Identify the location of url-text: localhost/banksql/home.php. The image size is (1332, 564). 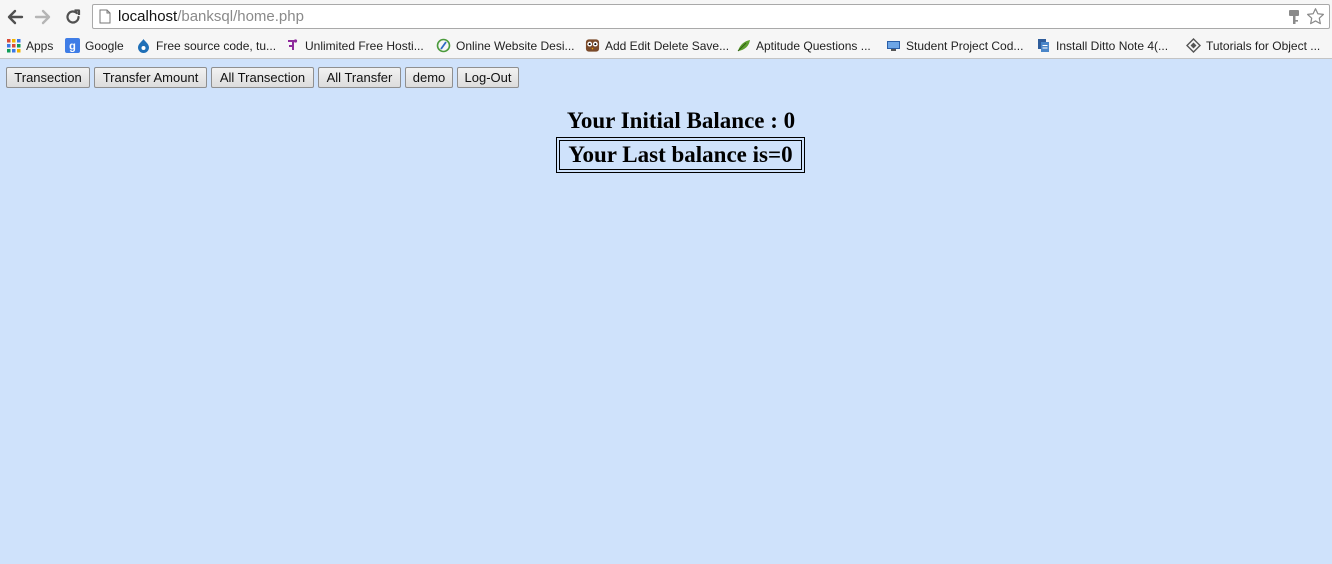
(211, 17).